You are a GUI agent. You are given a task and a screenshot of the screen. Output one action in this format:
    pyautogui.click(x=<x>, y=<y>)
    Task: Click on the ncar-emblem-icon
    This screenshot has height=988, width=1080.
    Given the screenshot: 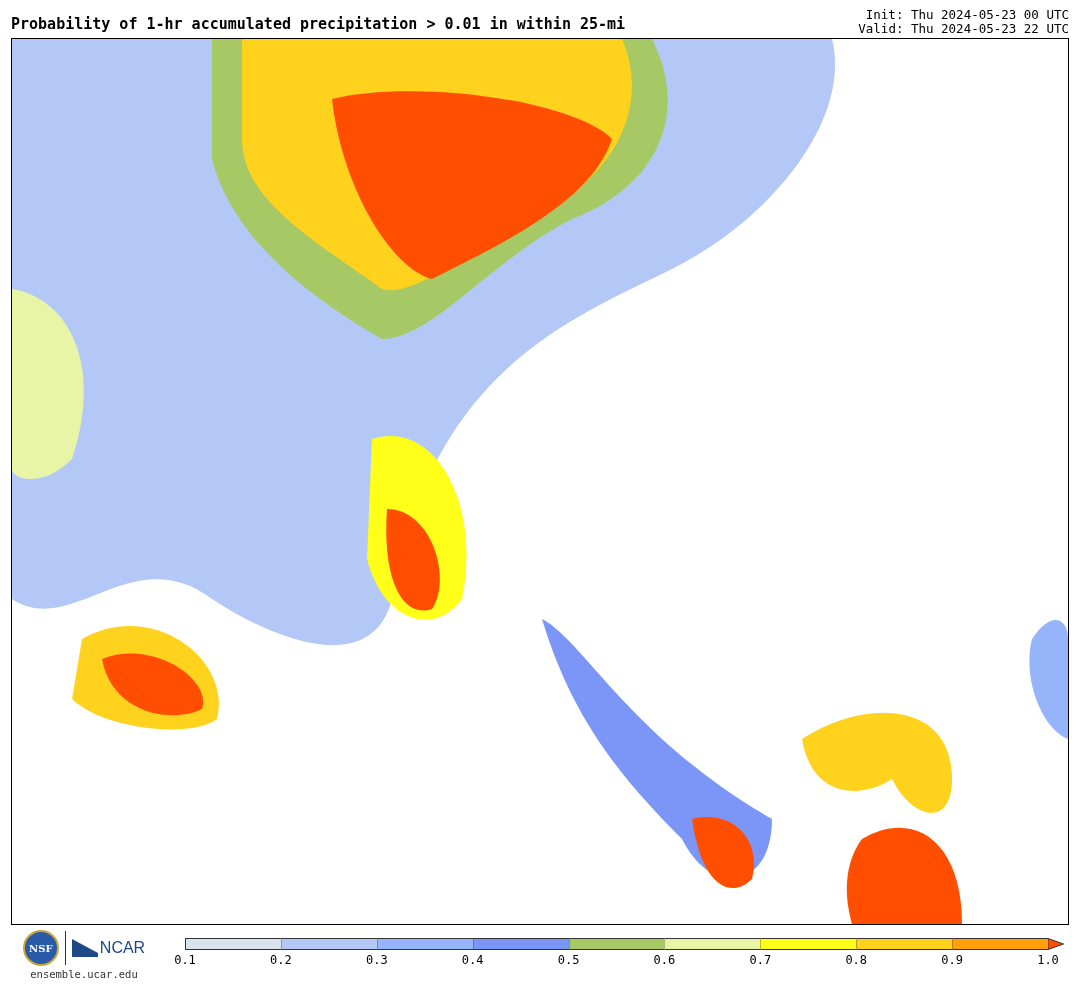 What is the action you would take?
    pyautogui.click(x=84, y=948)
    